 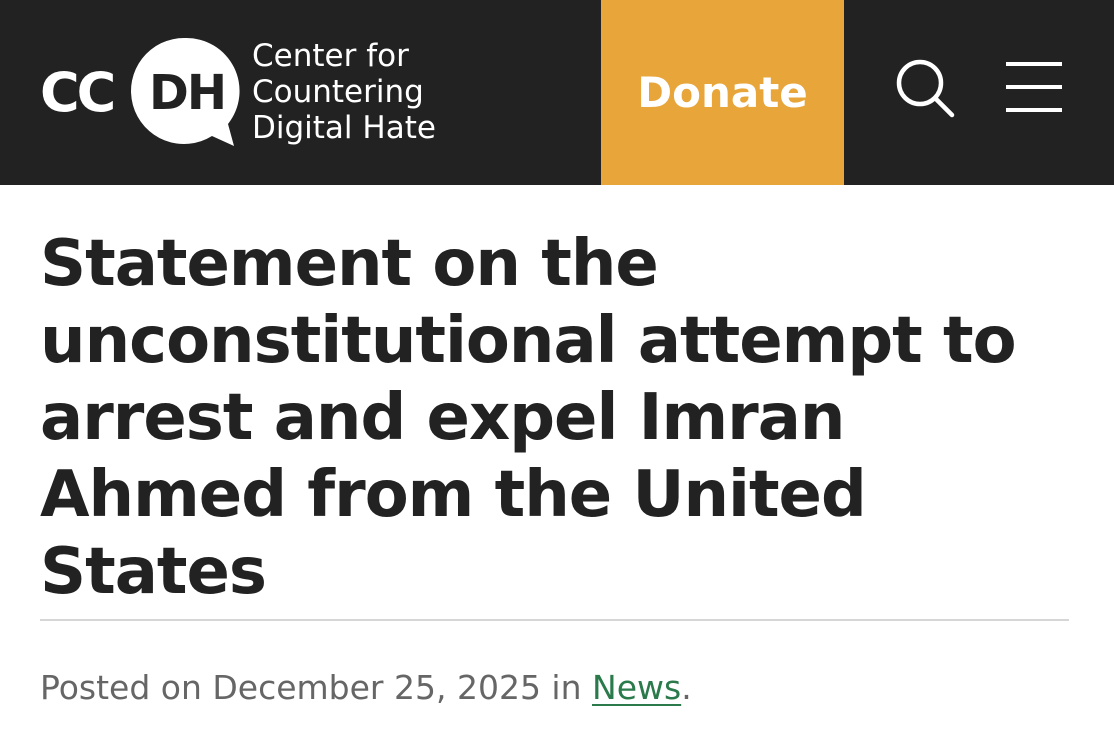 What do you see at coordinates (187, 93) in the screenshot?
I see `logo-mark-dh: DH` at bounding box center [187, 93].